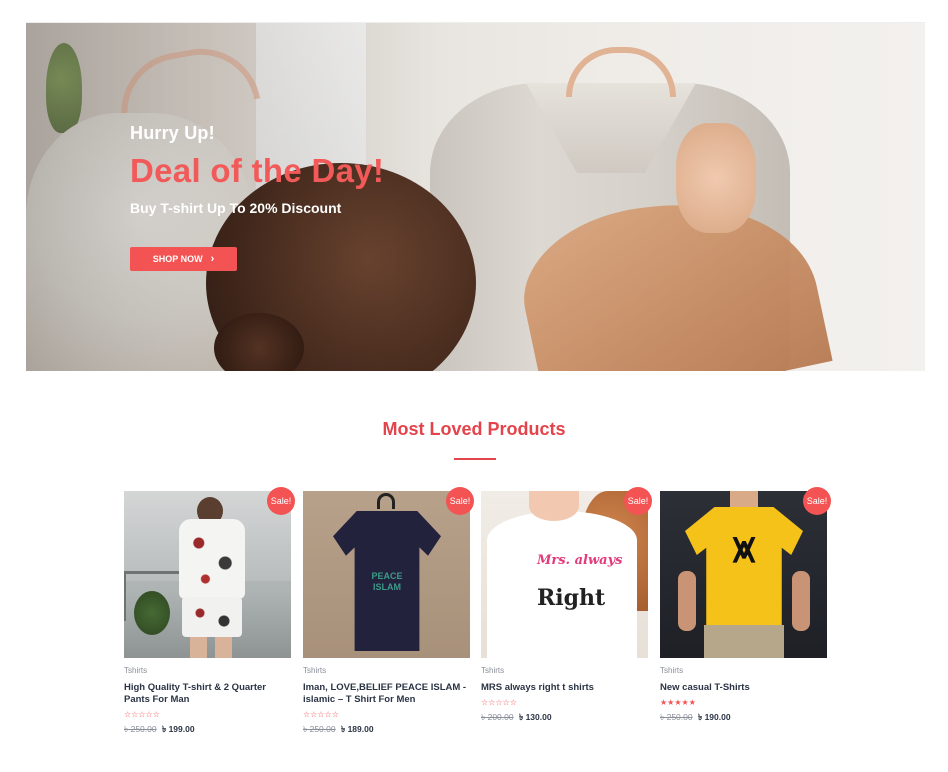 The height and width of the screenshot is (772, 948). Describe the element at coordinates (236, 208) in the screenshot. I see `hero-subtitle: Buy T-shirt Up To 20% Discount` at that location.